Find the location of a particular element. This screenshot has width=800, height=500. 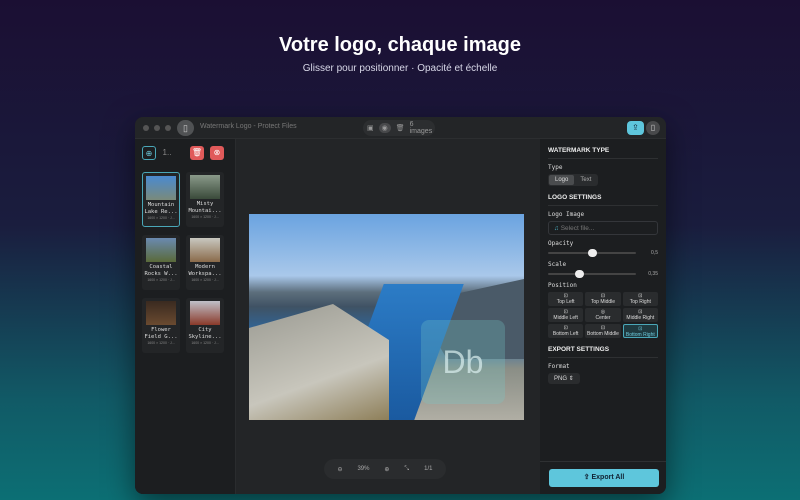

scale-value: 0,35 is located at coordinates (653, 274).